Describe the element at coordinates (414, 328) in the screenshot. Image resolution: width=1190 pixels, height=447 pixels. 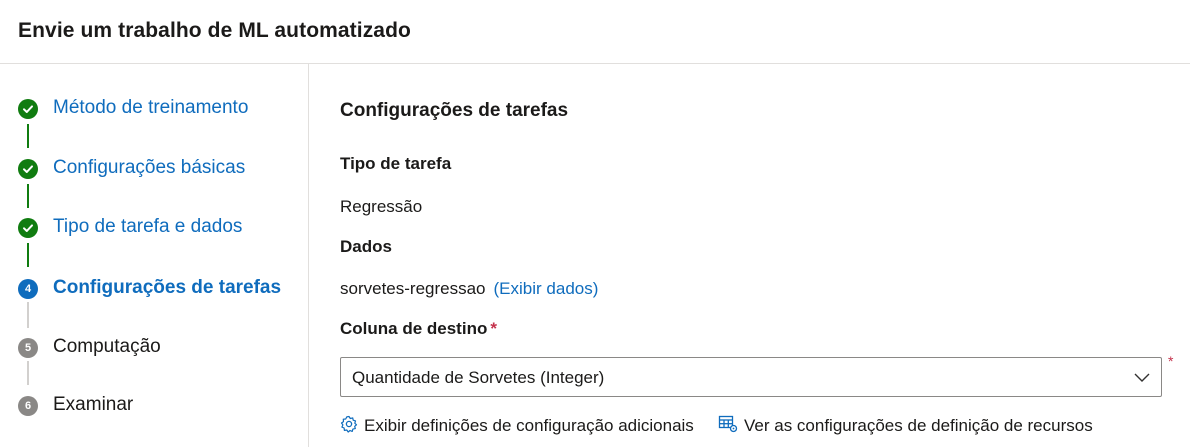
I see `target-column-label-text: Coluna de destino` at that location.